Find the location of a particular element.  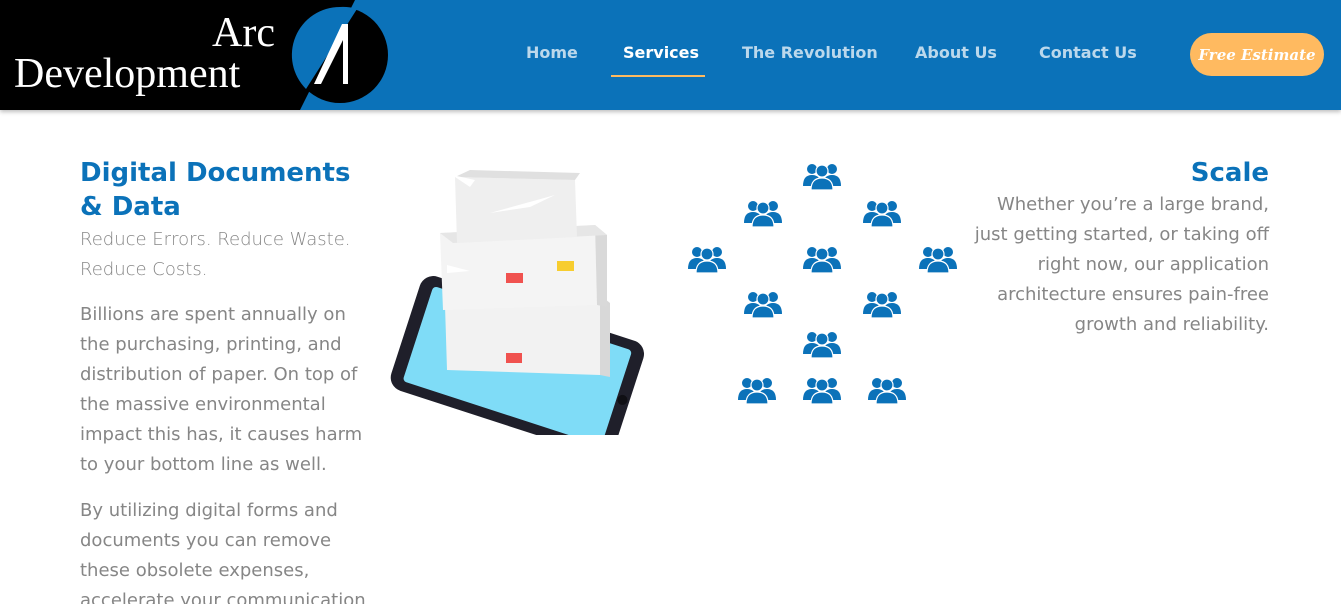

logo: Arc Development is located at coordinates (195, 55).